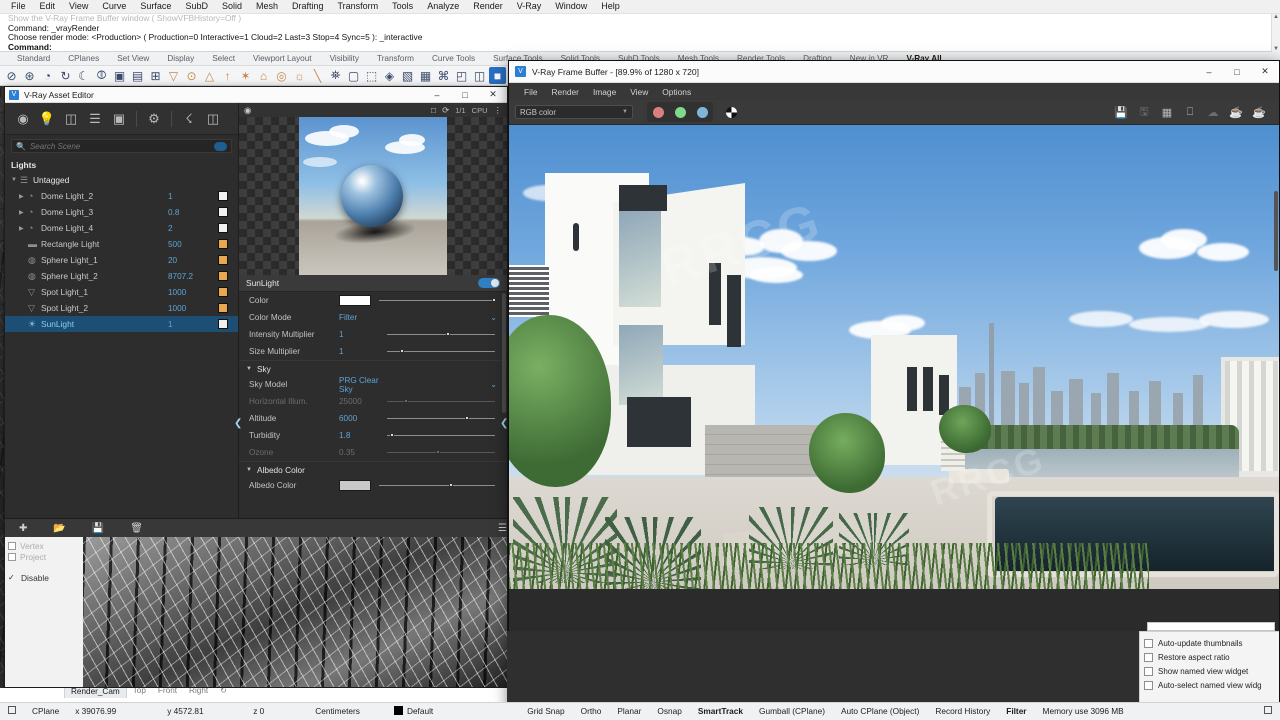 This screenshot has height=720, width=1280. I want to click on search-scene-field: 🔍, so click(121, 146).